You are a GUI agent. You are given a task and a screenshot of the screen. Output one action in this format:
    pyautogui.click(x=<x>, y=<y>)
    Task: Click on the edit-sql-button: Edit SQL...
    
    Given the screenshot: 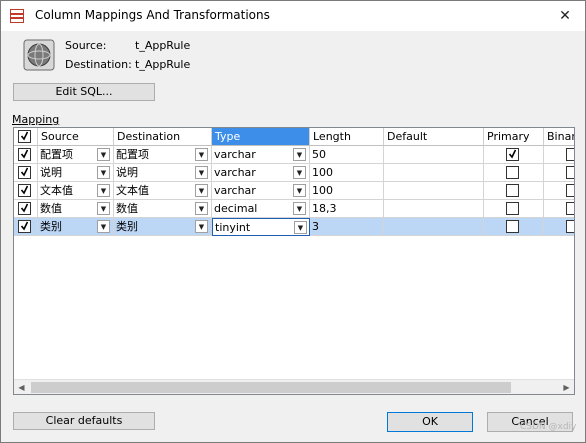 What is the action you would take?
    pyautogui.click(x=84, y=92)
    